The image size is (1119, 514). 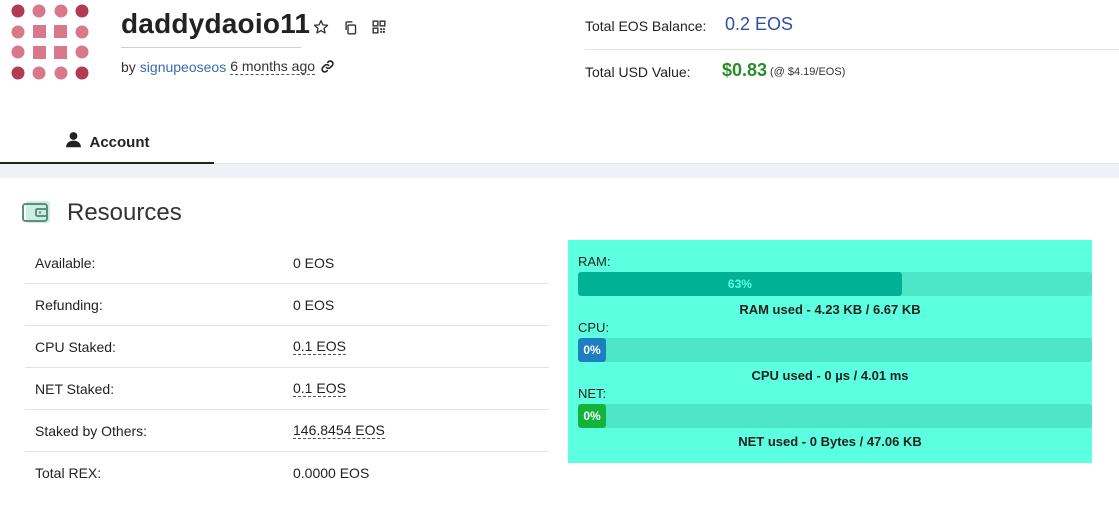 What do you see at coordinates (646, 26) in the screenshot?
I see `total-eos-label: Total EOS Balance:` at bounding box center [646, 26].